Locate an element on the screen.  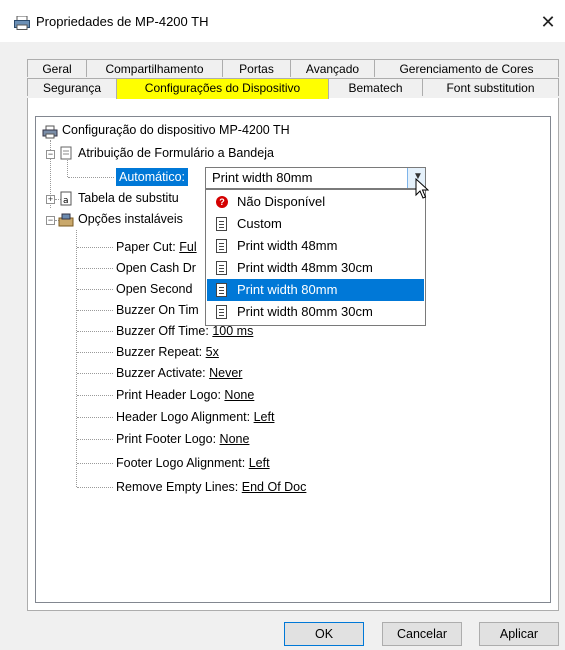
dropdown-option-highlighted: Print width 80mm is located at coordinates (315, 290).